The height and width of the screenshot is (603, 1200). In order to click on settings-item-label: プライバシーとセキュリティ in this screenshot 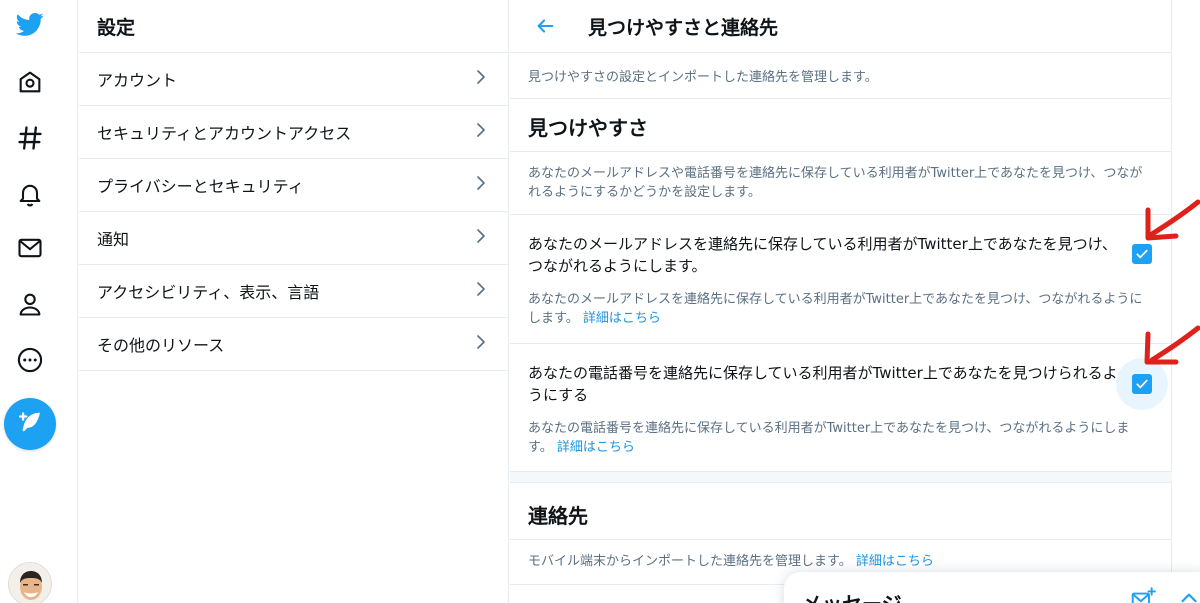, I will do `click(200, 186)`.